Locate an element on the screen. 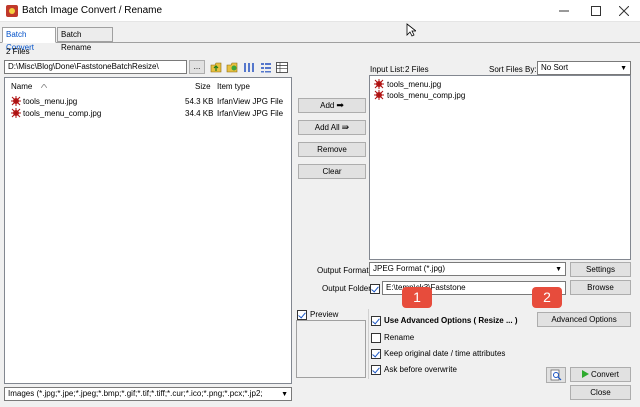 The width and height of the screenshot is (640, 407). close-icon is located at coordinates (624, 11).